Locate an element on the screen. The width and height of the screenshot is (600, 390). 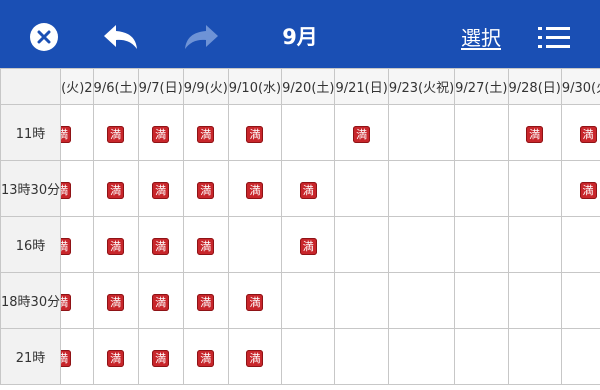
date-header-5: 9/20(土) is located at coordinates (308, 86).